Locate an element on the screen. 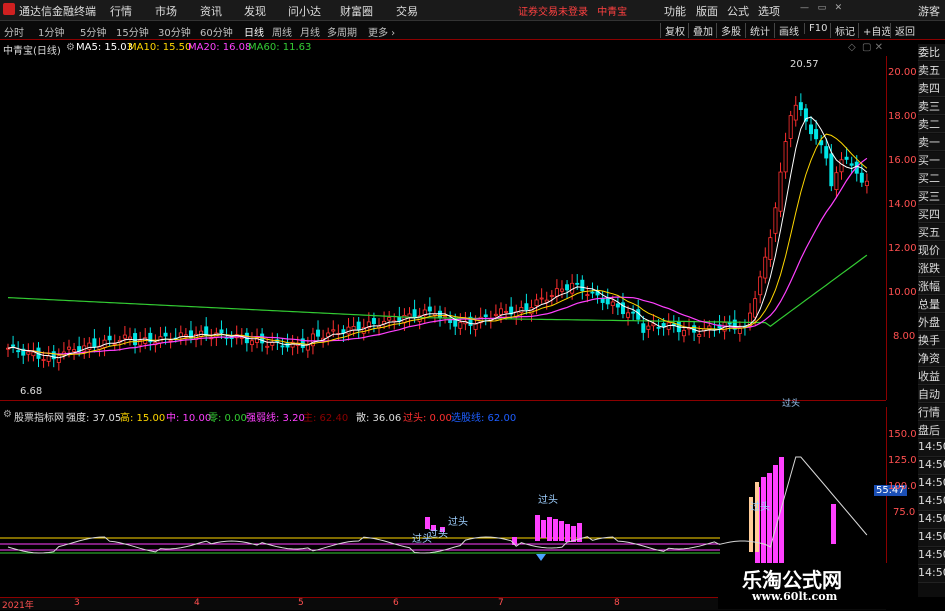 The image size is (945, 611). window-controls: — ▭ ✕ is located at coordinates (850, 8).